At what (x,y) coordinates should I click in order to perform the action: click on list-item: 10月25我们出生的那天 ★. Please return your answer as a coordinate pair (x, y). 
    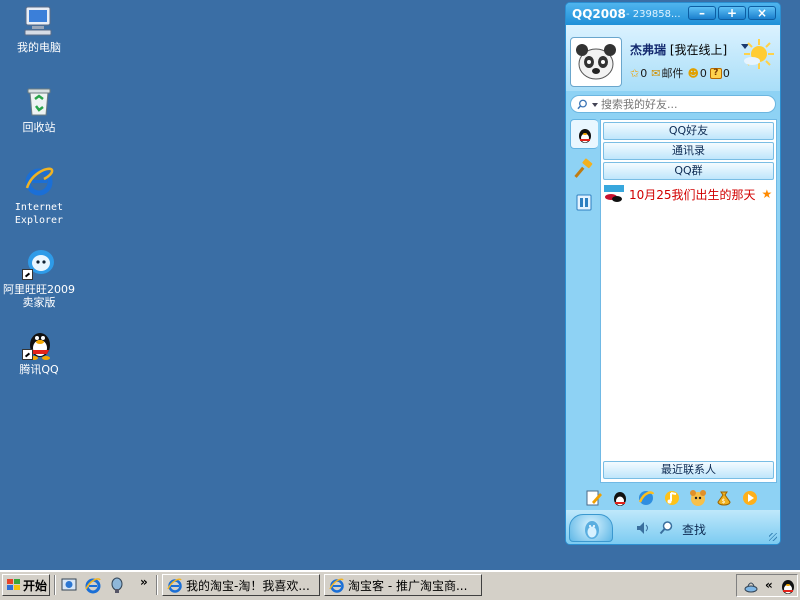
    Looking at the image, I should click on (687, 194).